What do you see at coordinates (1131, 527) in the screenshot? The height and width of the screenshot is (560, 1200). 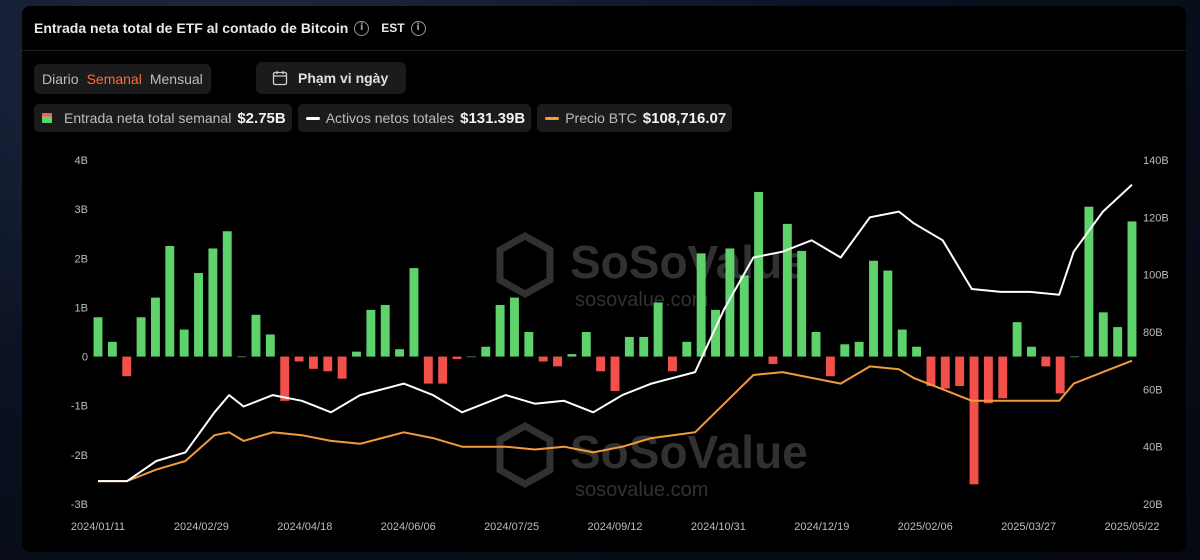 I see `x-tick-label: 2025/05/22` at bounding box center [1131, 527].